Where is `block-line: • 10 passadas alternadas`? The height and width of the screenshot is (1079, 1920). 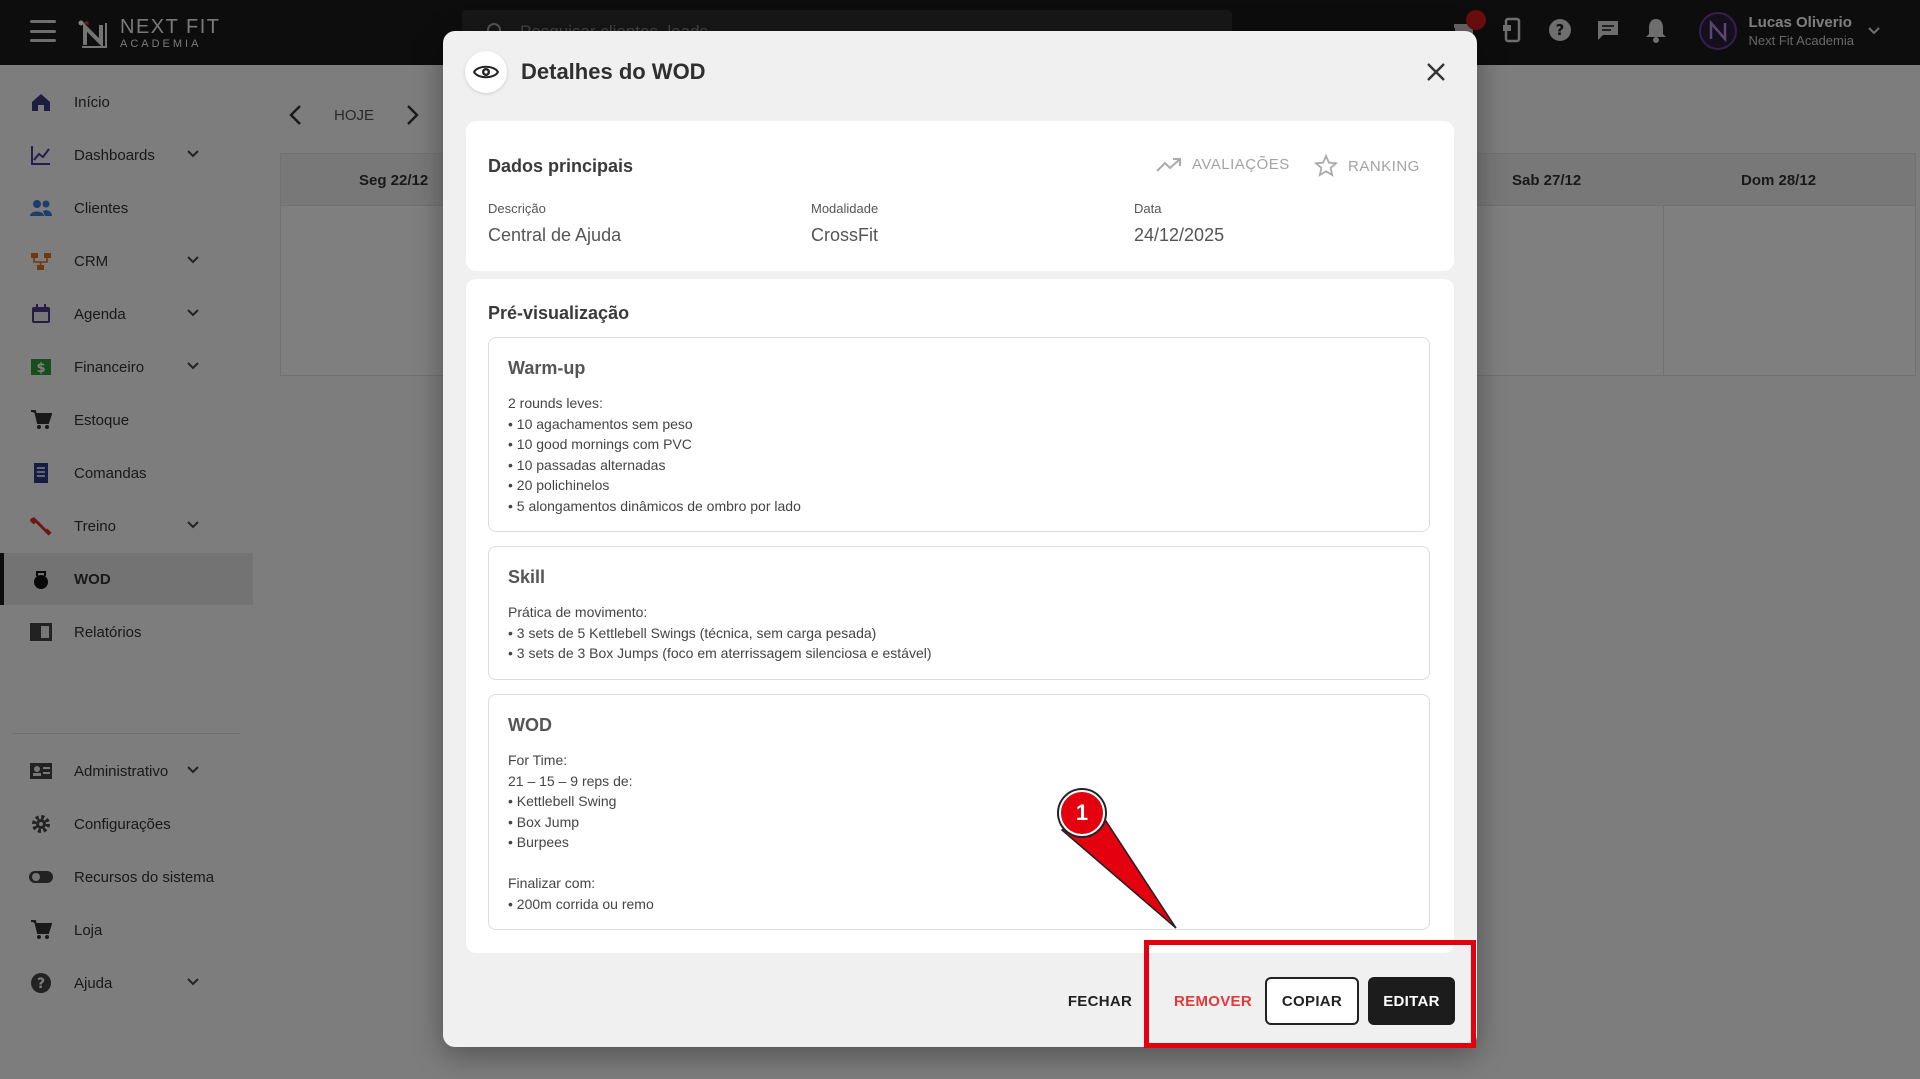
block-line: • 10 passadas alternadas is located at coordinates (587, 464).